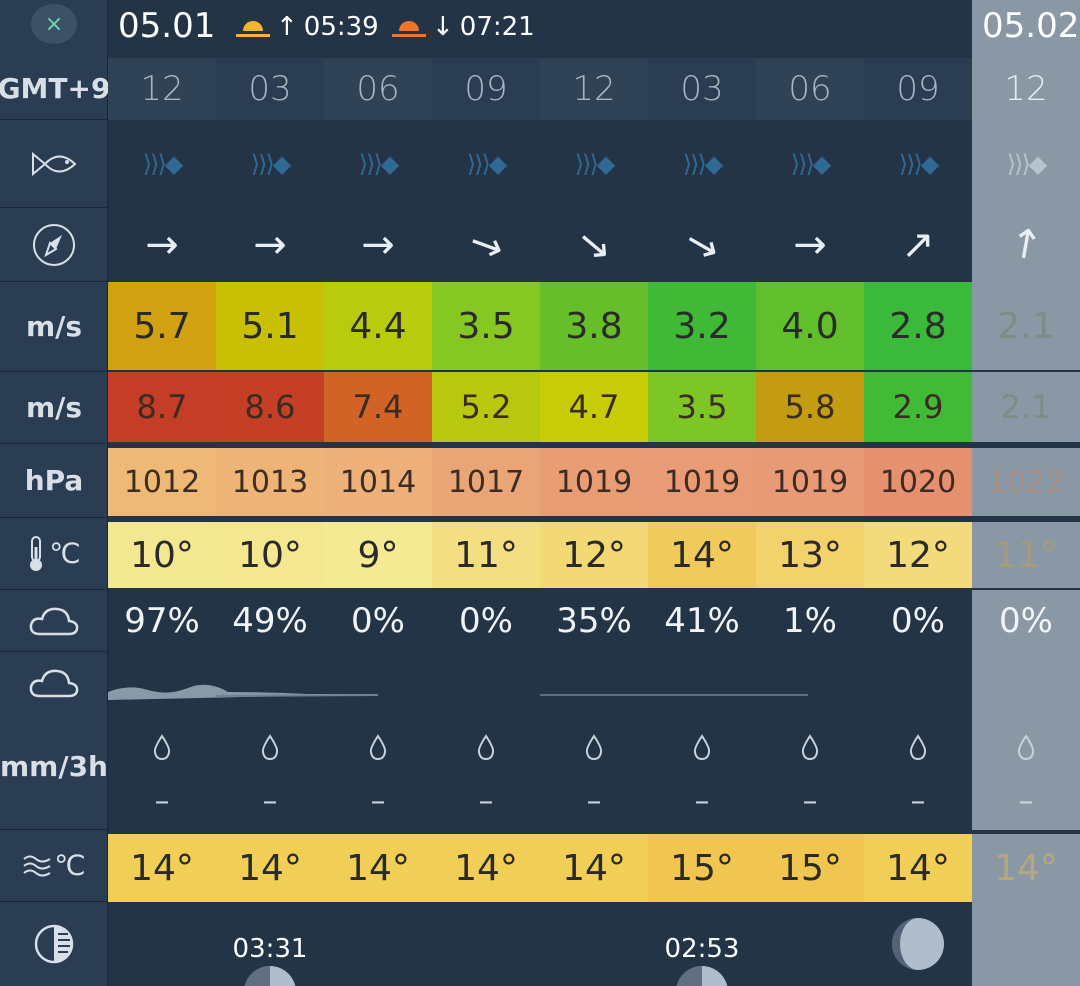 This screenshot has height=986, width=1080. Describe the element at coordinates (918, 164) in the screenshot. I see `fish-cell: ⟩⟩⟩◆` at that location.